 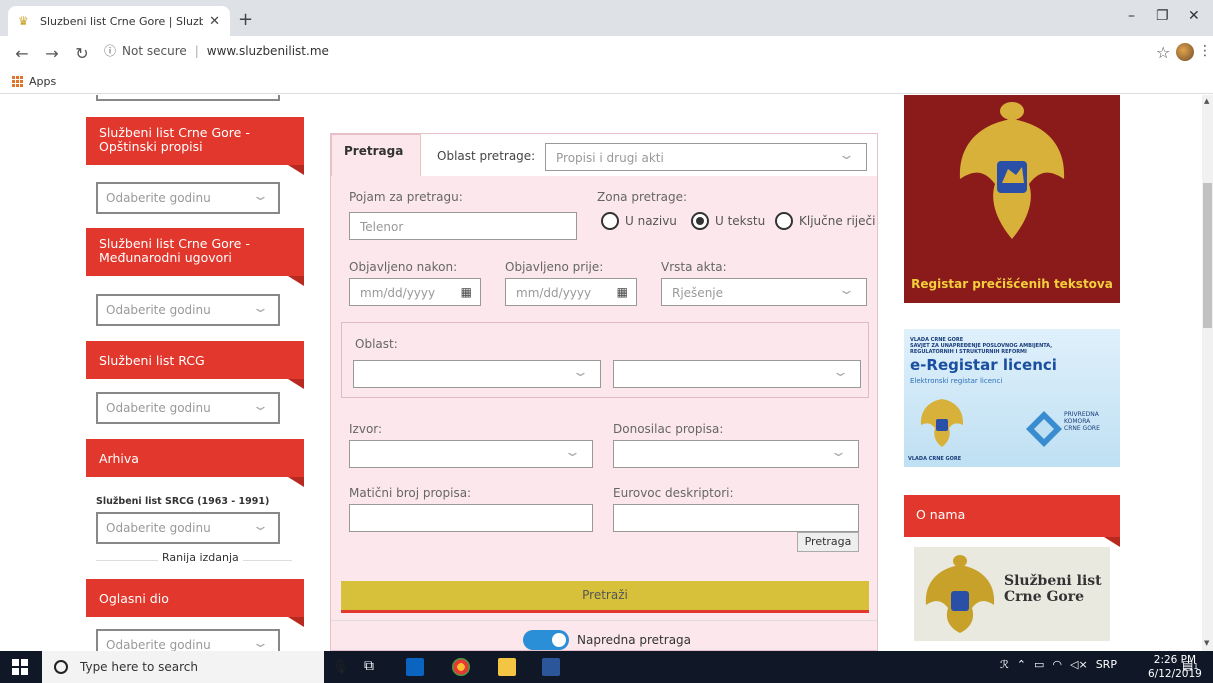 What do you see at coordinates (477, 374) in the screenshot?
I see `oblast-select-1: ⌄` at bounding box center [477, 374].